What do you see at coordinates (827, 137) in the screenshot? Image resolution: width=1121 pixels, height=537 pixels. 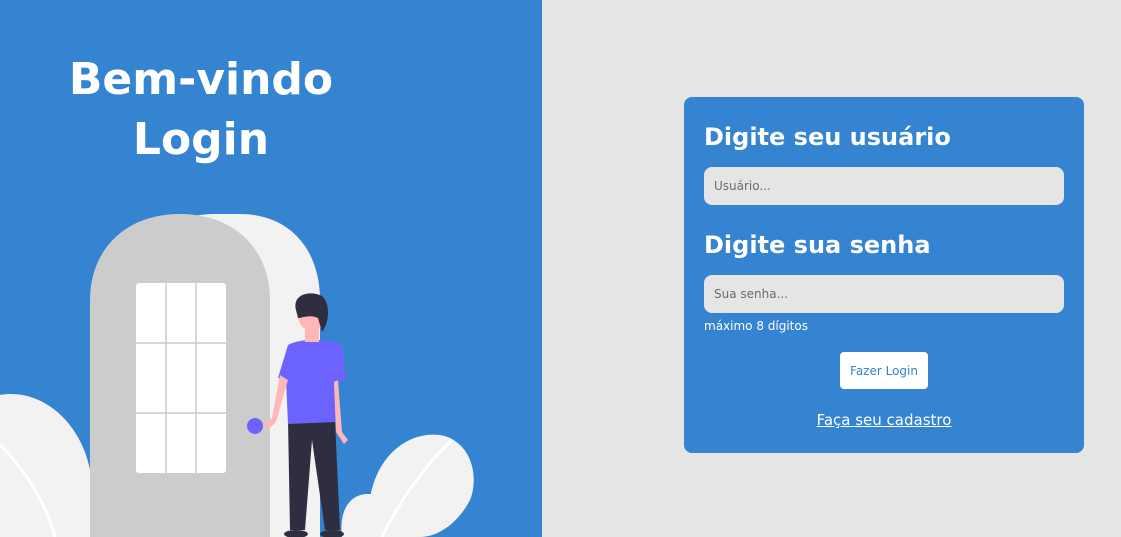 I see `username-heading: Digite seu usuário` at bounding box center [827, 137].